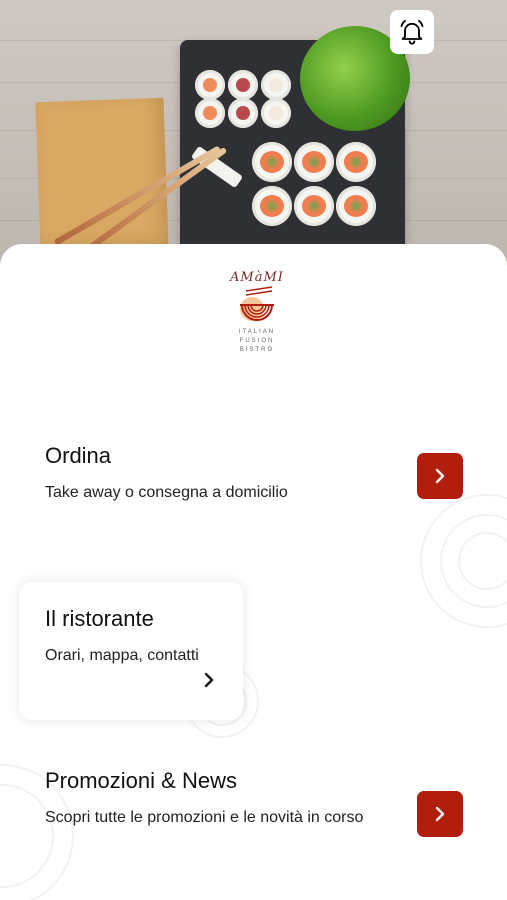  I want to click on notification-button, so click(412, 32).